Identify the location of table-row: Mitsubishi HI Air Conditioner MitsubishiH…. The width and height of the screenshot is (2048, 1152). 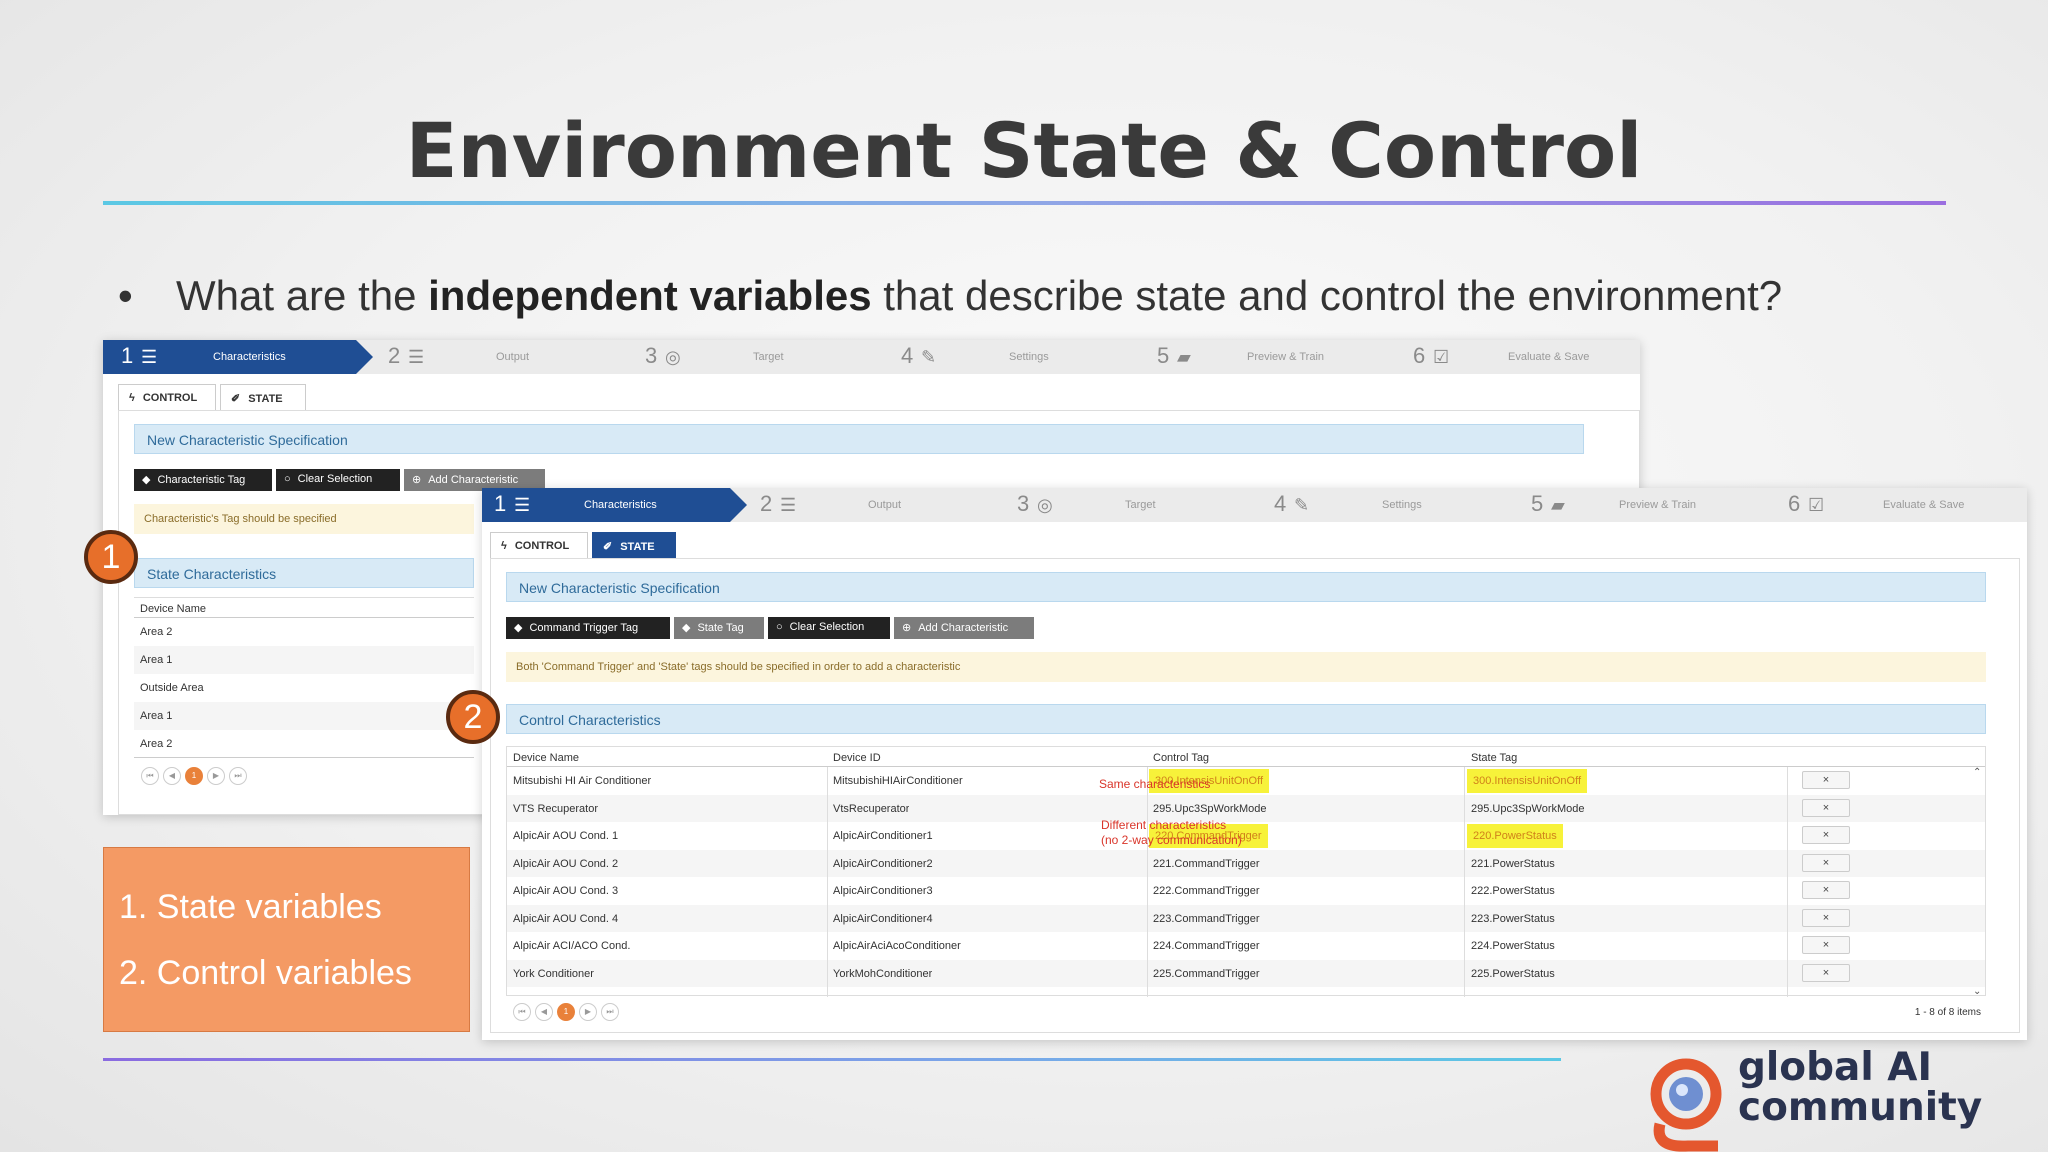
(1246, 781).